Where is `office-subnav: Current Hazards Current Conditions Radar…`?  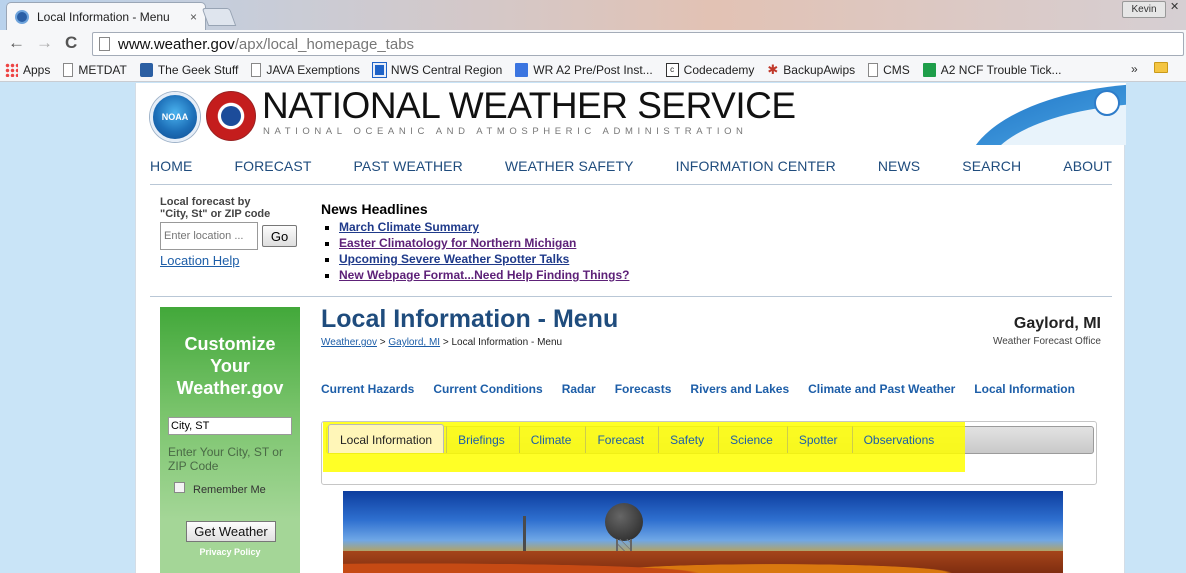 office-subnav: Current Hazards Current Conditions Radar… is located at coordinates (707, 389).